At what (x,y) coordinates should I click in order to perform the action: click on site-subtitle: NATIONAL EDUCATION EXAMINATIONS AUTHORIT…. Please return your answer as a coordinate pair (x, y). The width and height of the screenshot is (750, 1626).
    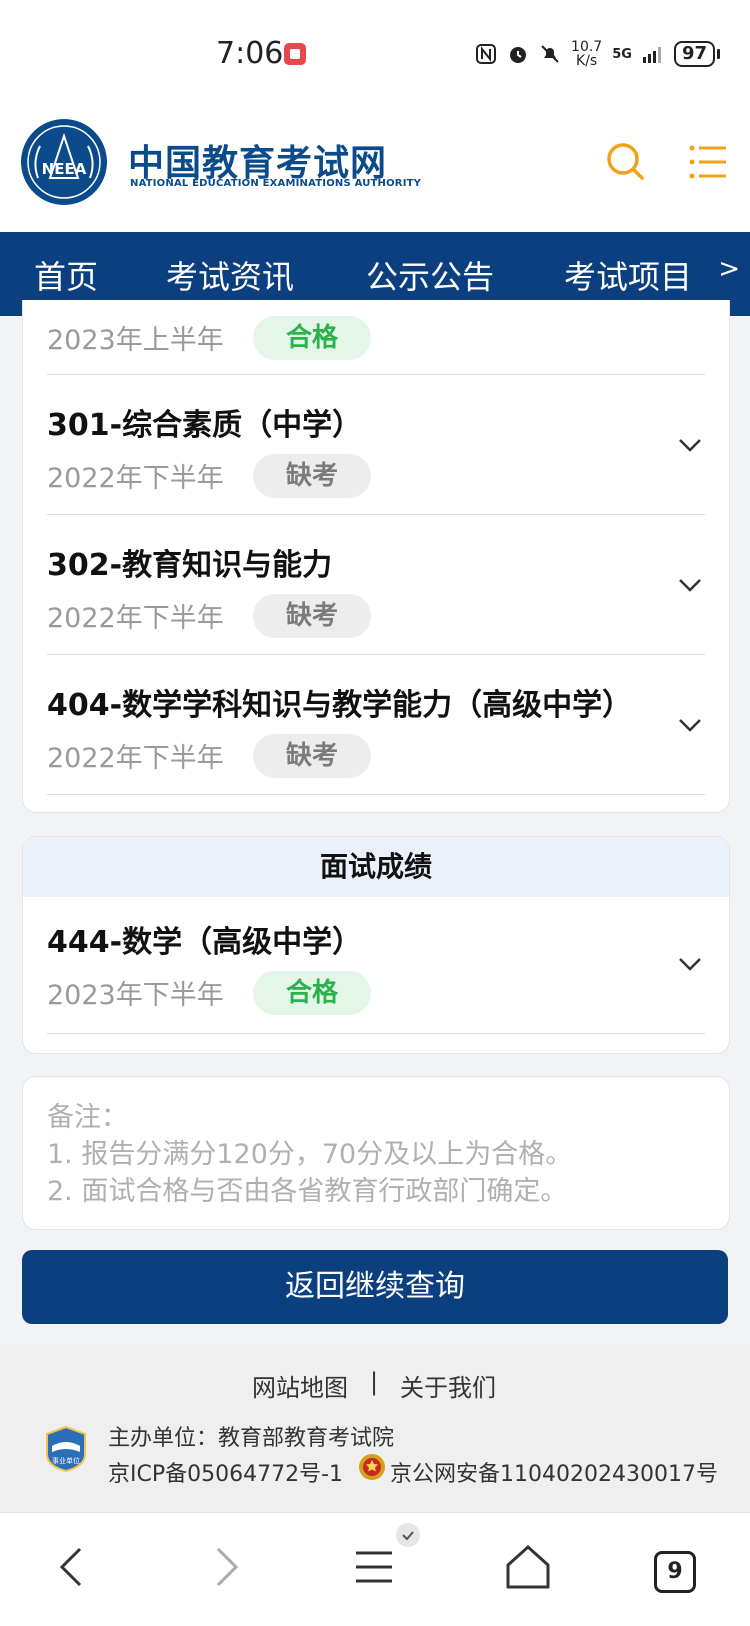
    Looking at the image, I should click on (276, 183).